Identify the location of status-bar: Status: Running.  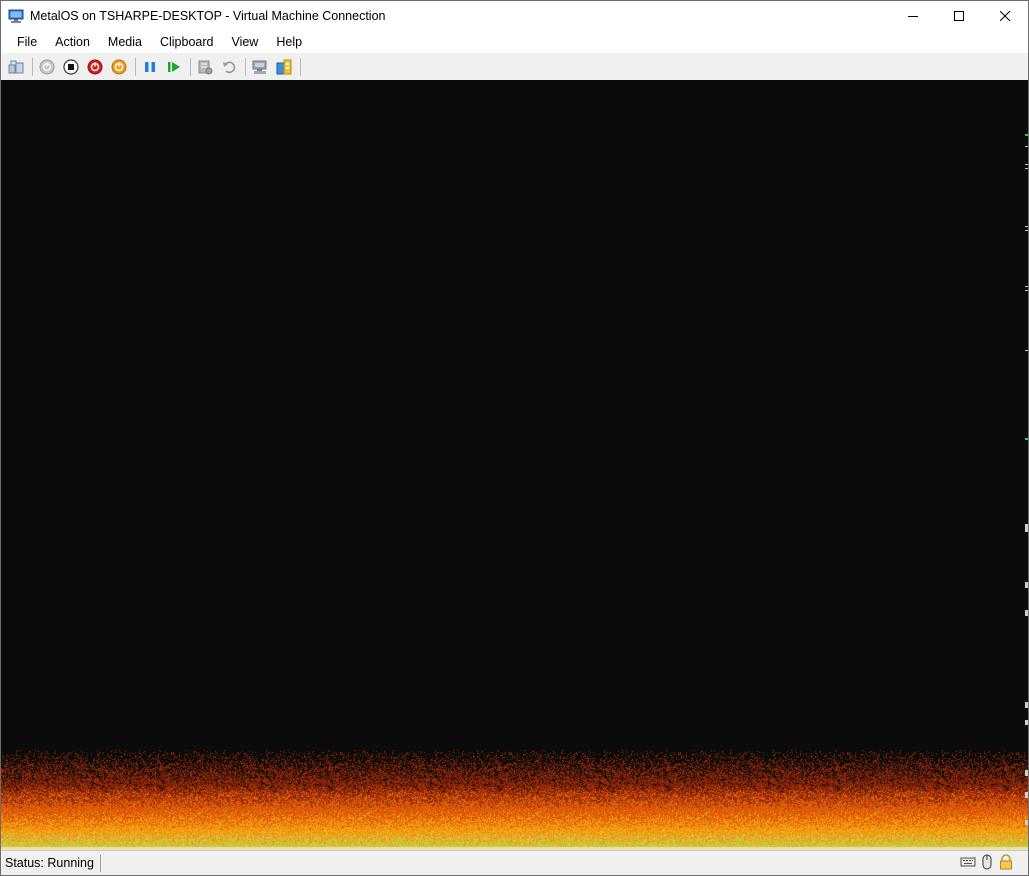
(514, 862).